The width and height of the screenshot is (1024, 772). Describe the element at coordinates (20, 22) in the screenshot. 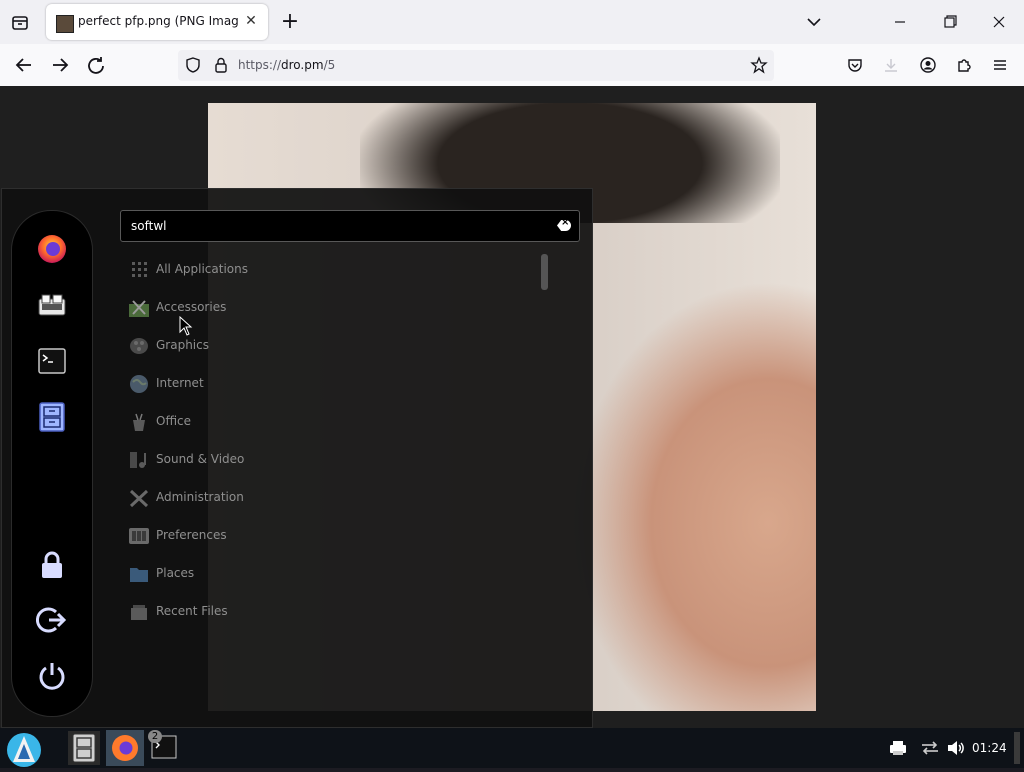

I see `tab-list-icon` at that location.